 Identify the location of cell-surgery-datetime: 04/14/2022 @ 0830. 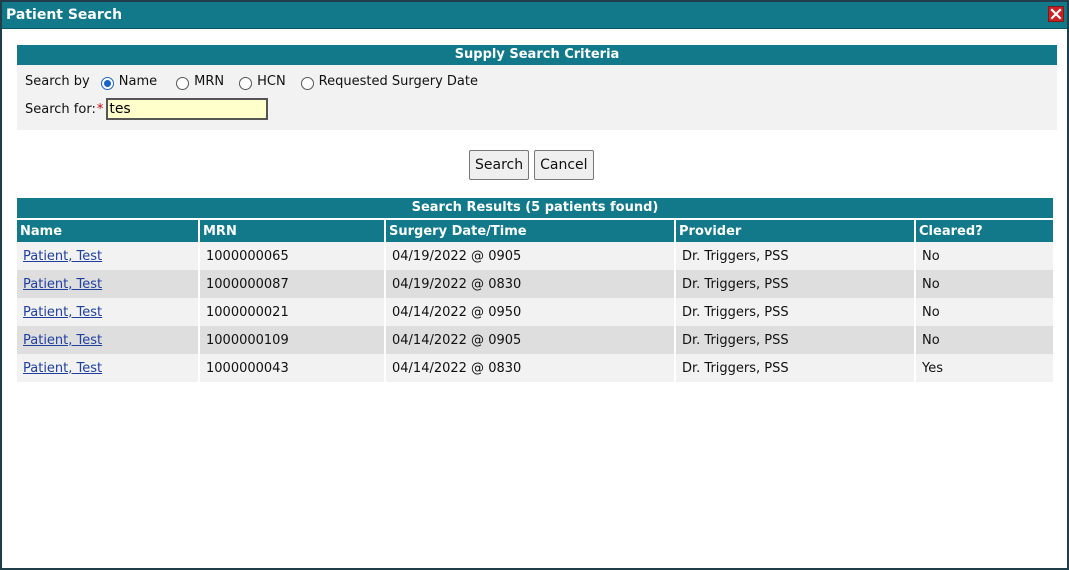
(530, 368).